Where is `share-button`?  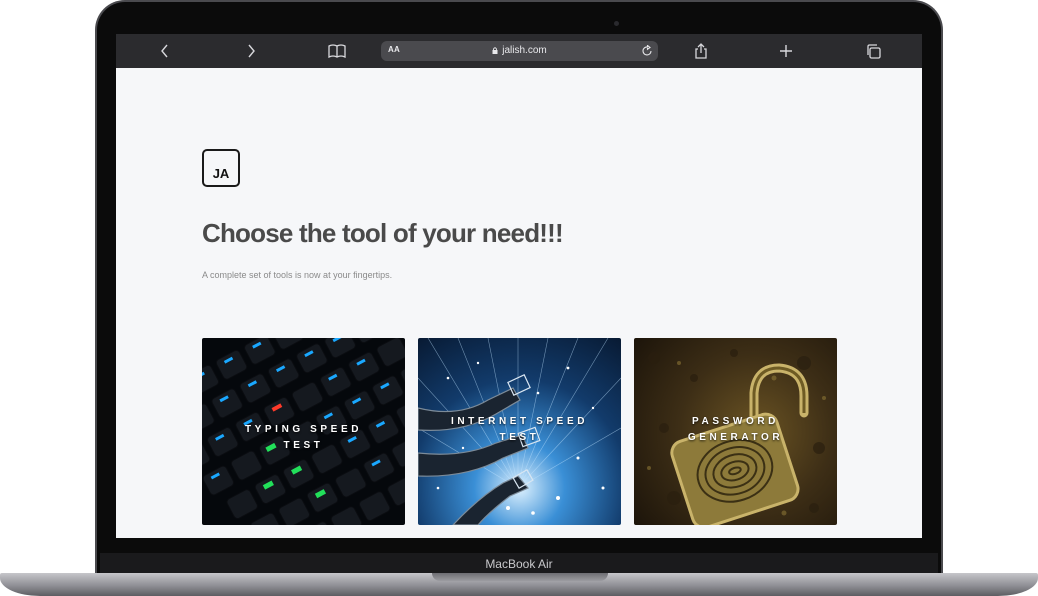 share-button is located at coordinates (701, 51).